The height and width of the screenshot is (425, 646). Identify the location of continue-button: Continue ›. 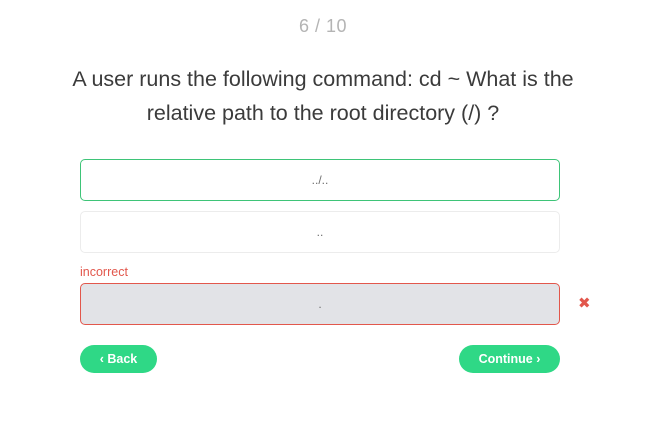
(509, 359).